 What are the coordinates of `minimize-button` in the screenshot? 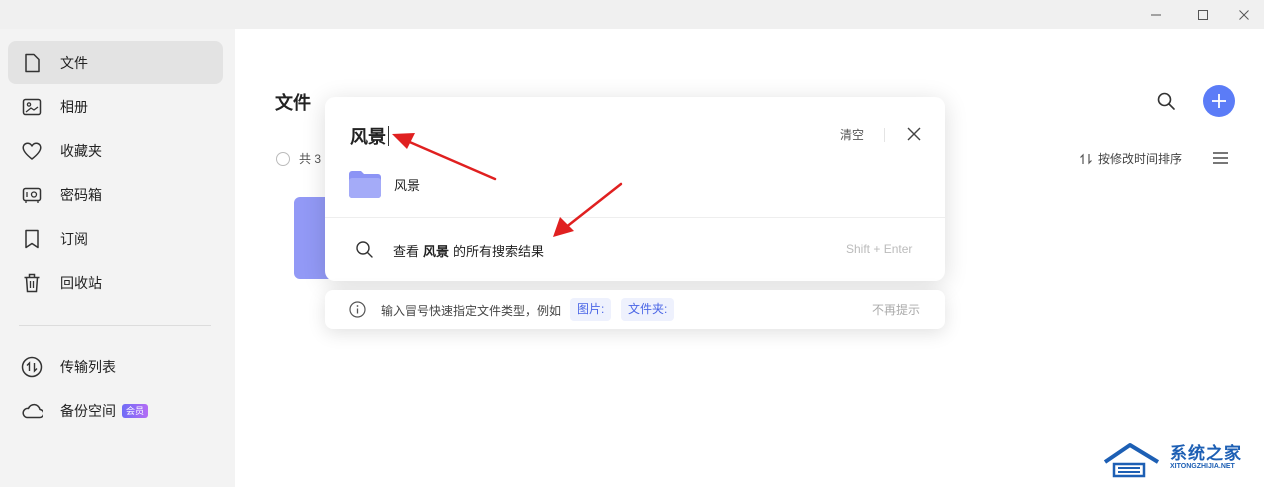 It's located at (1156, 14).